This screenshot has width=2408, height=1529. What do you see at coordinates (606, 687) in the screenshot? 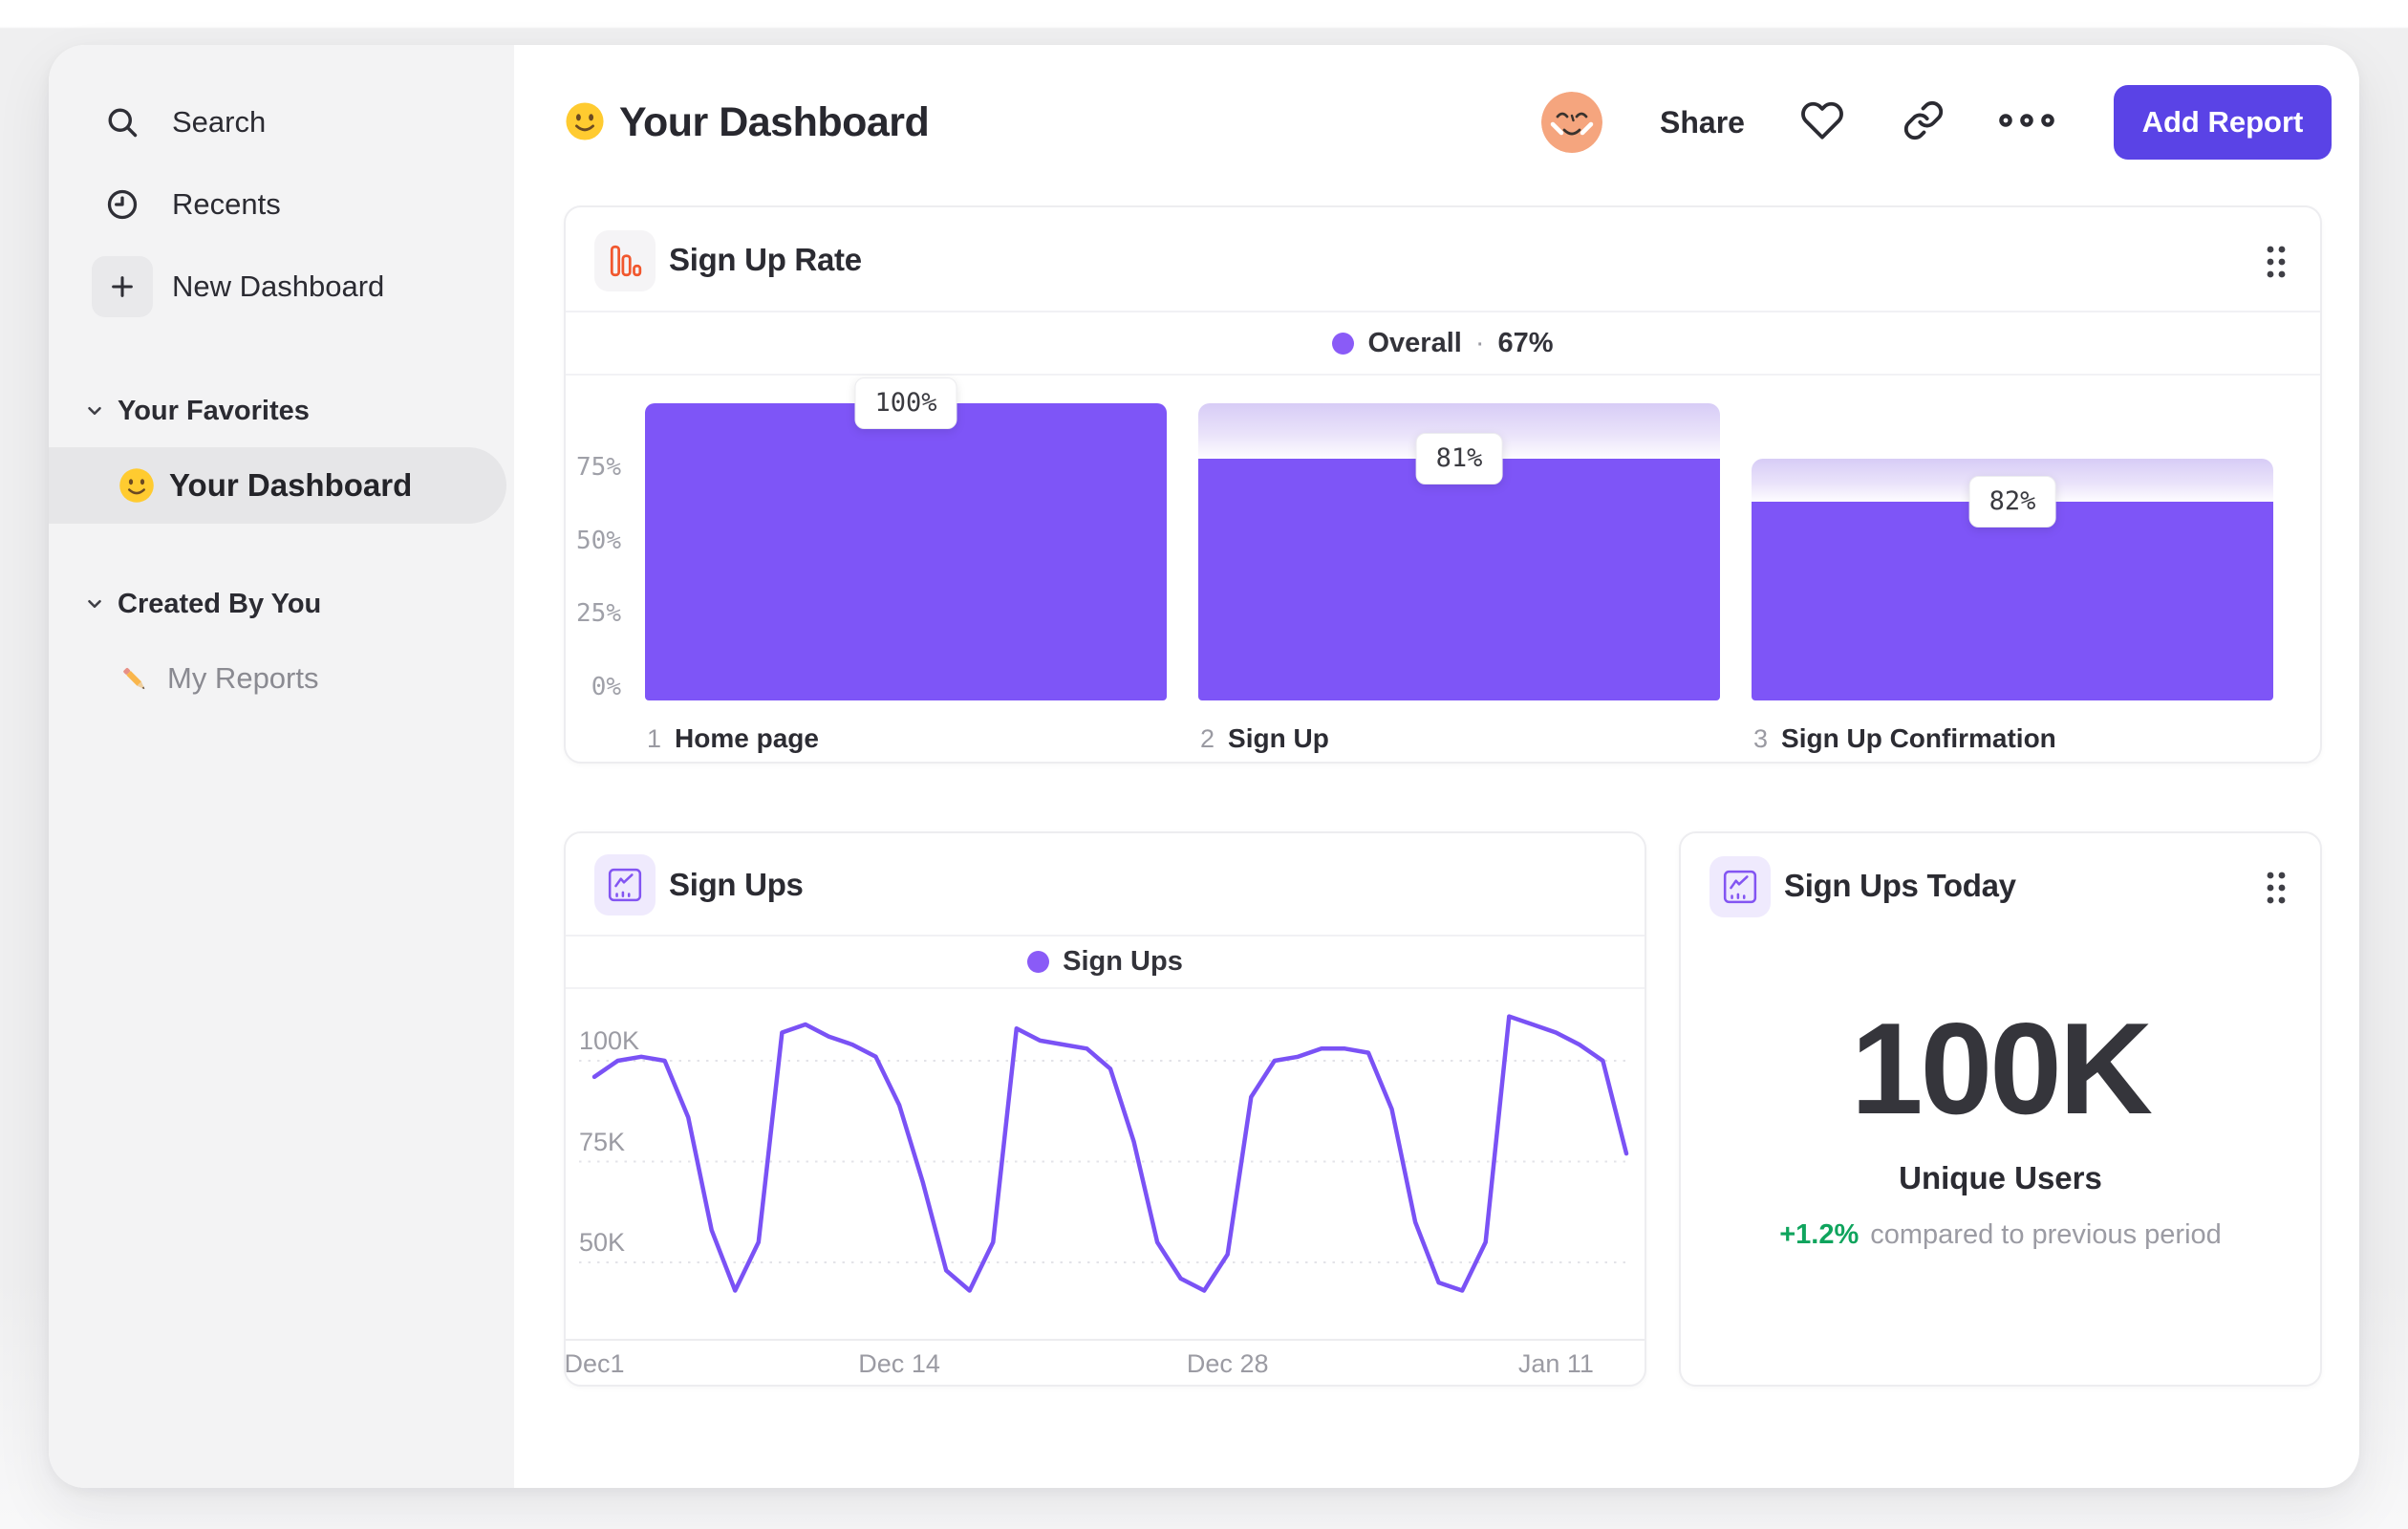
I see `funnel-y-tick: 0%` at bounding box center [606, 687].